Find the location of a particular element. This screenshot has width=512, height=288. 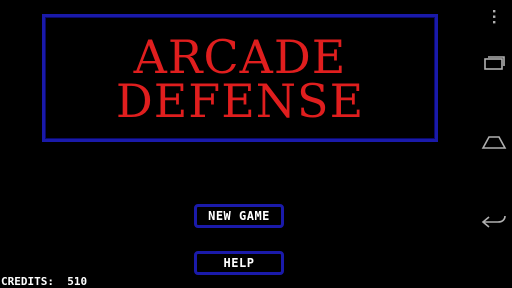

back-icon is located at coordinates (494, 222).